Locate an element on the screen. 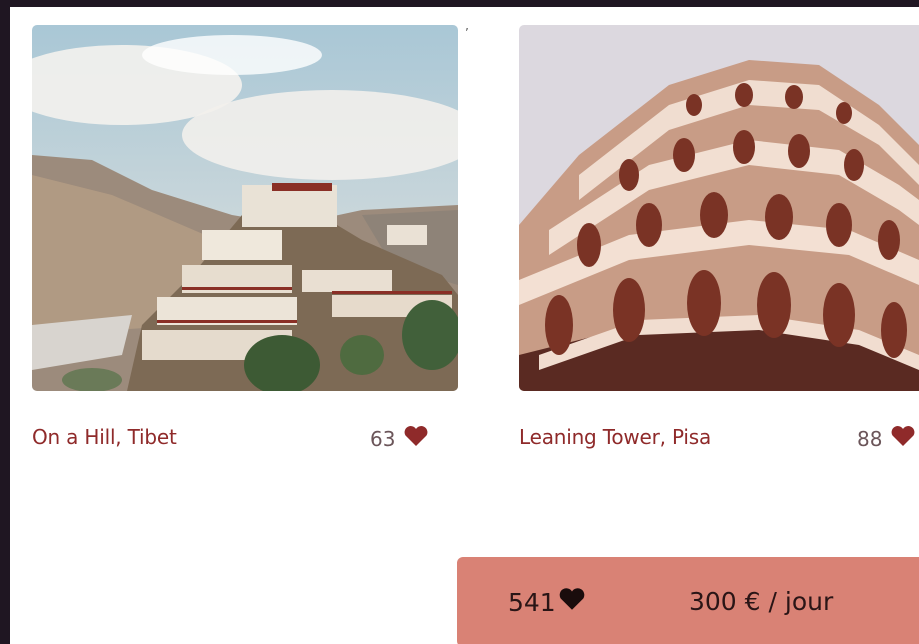  like-counter: 88 is located at coordinates (886, 438).